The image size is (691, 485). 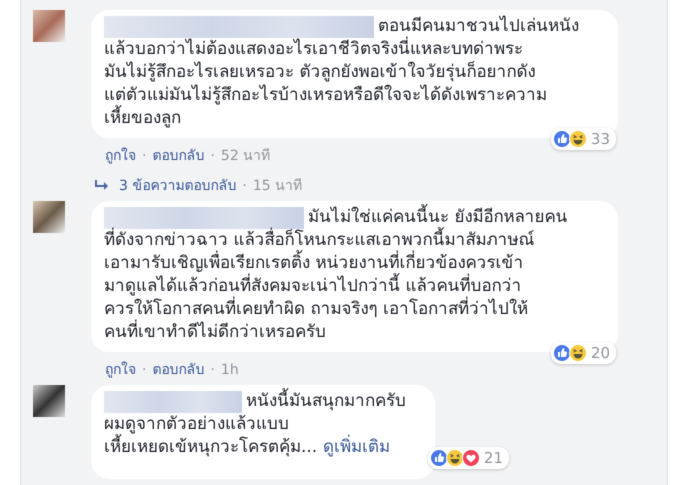 I want to click on timestamp: 52 นาที, so click(x=245, y=156).